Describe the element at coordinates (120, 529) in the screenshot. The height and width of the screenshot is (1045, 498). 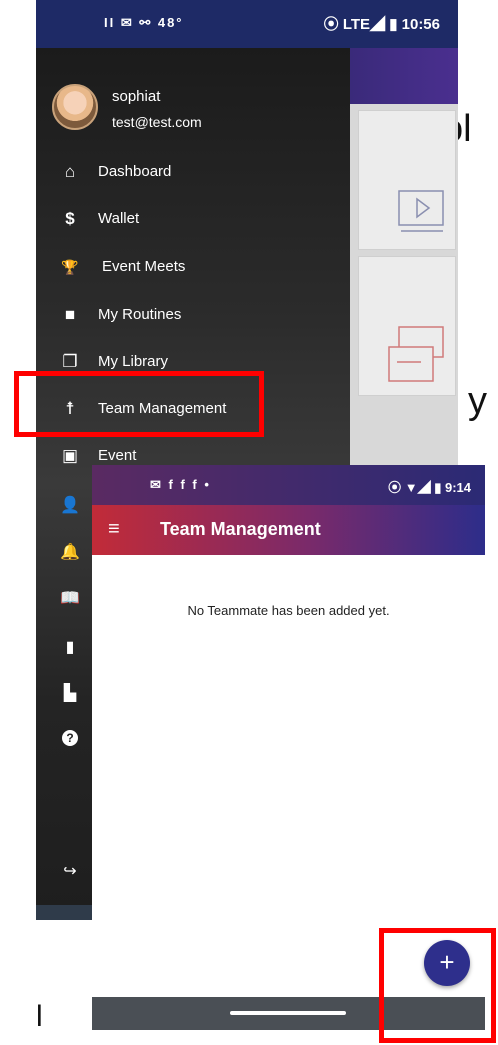
I see `menu-icon: ≡` at that location.